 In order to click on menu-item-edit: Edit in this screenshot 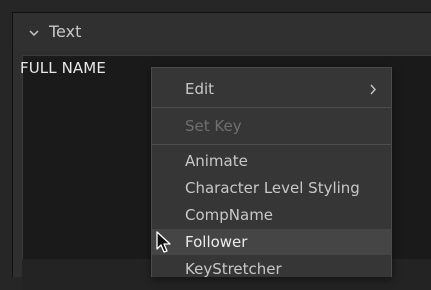, I will do `click(271, 89)`.